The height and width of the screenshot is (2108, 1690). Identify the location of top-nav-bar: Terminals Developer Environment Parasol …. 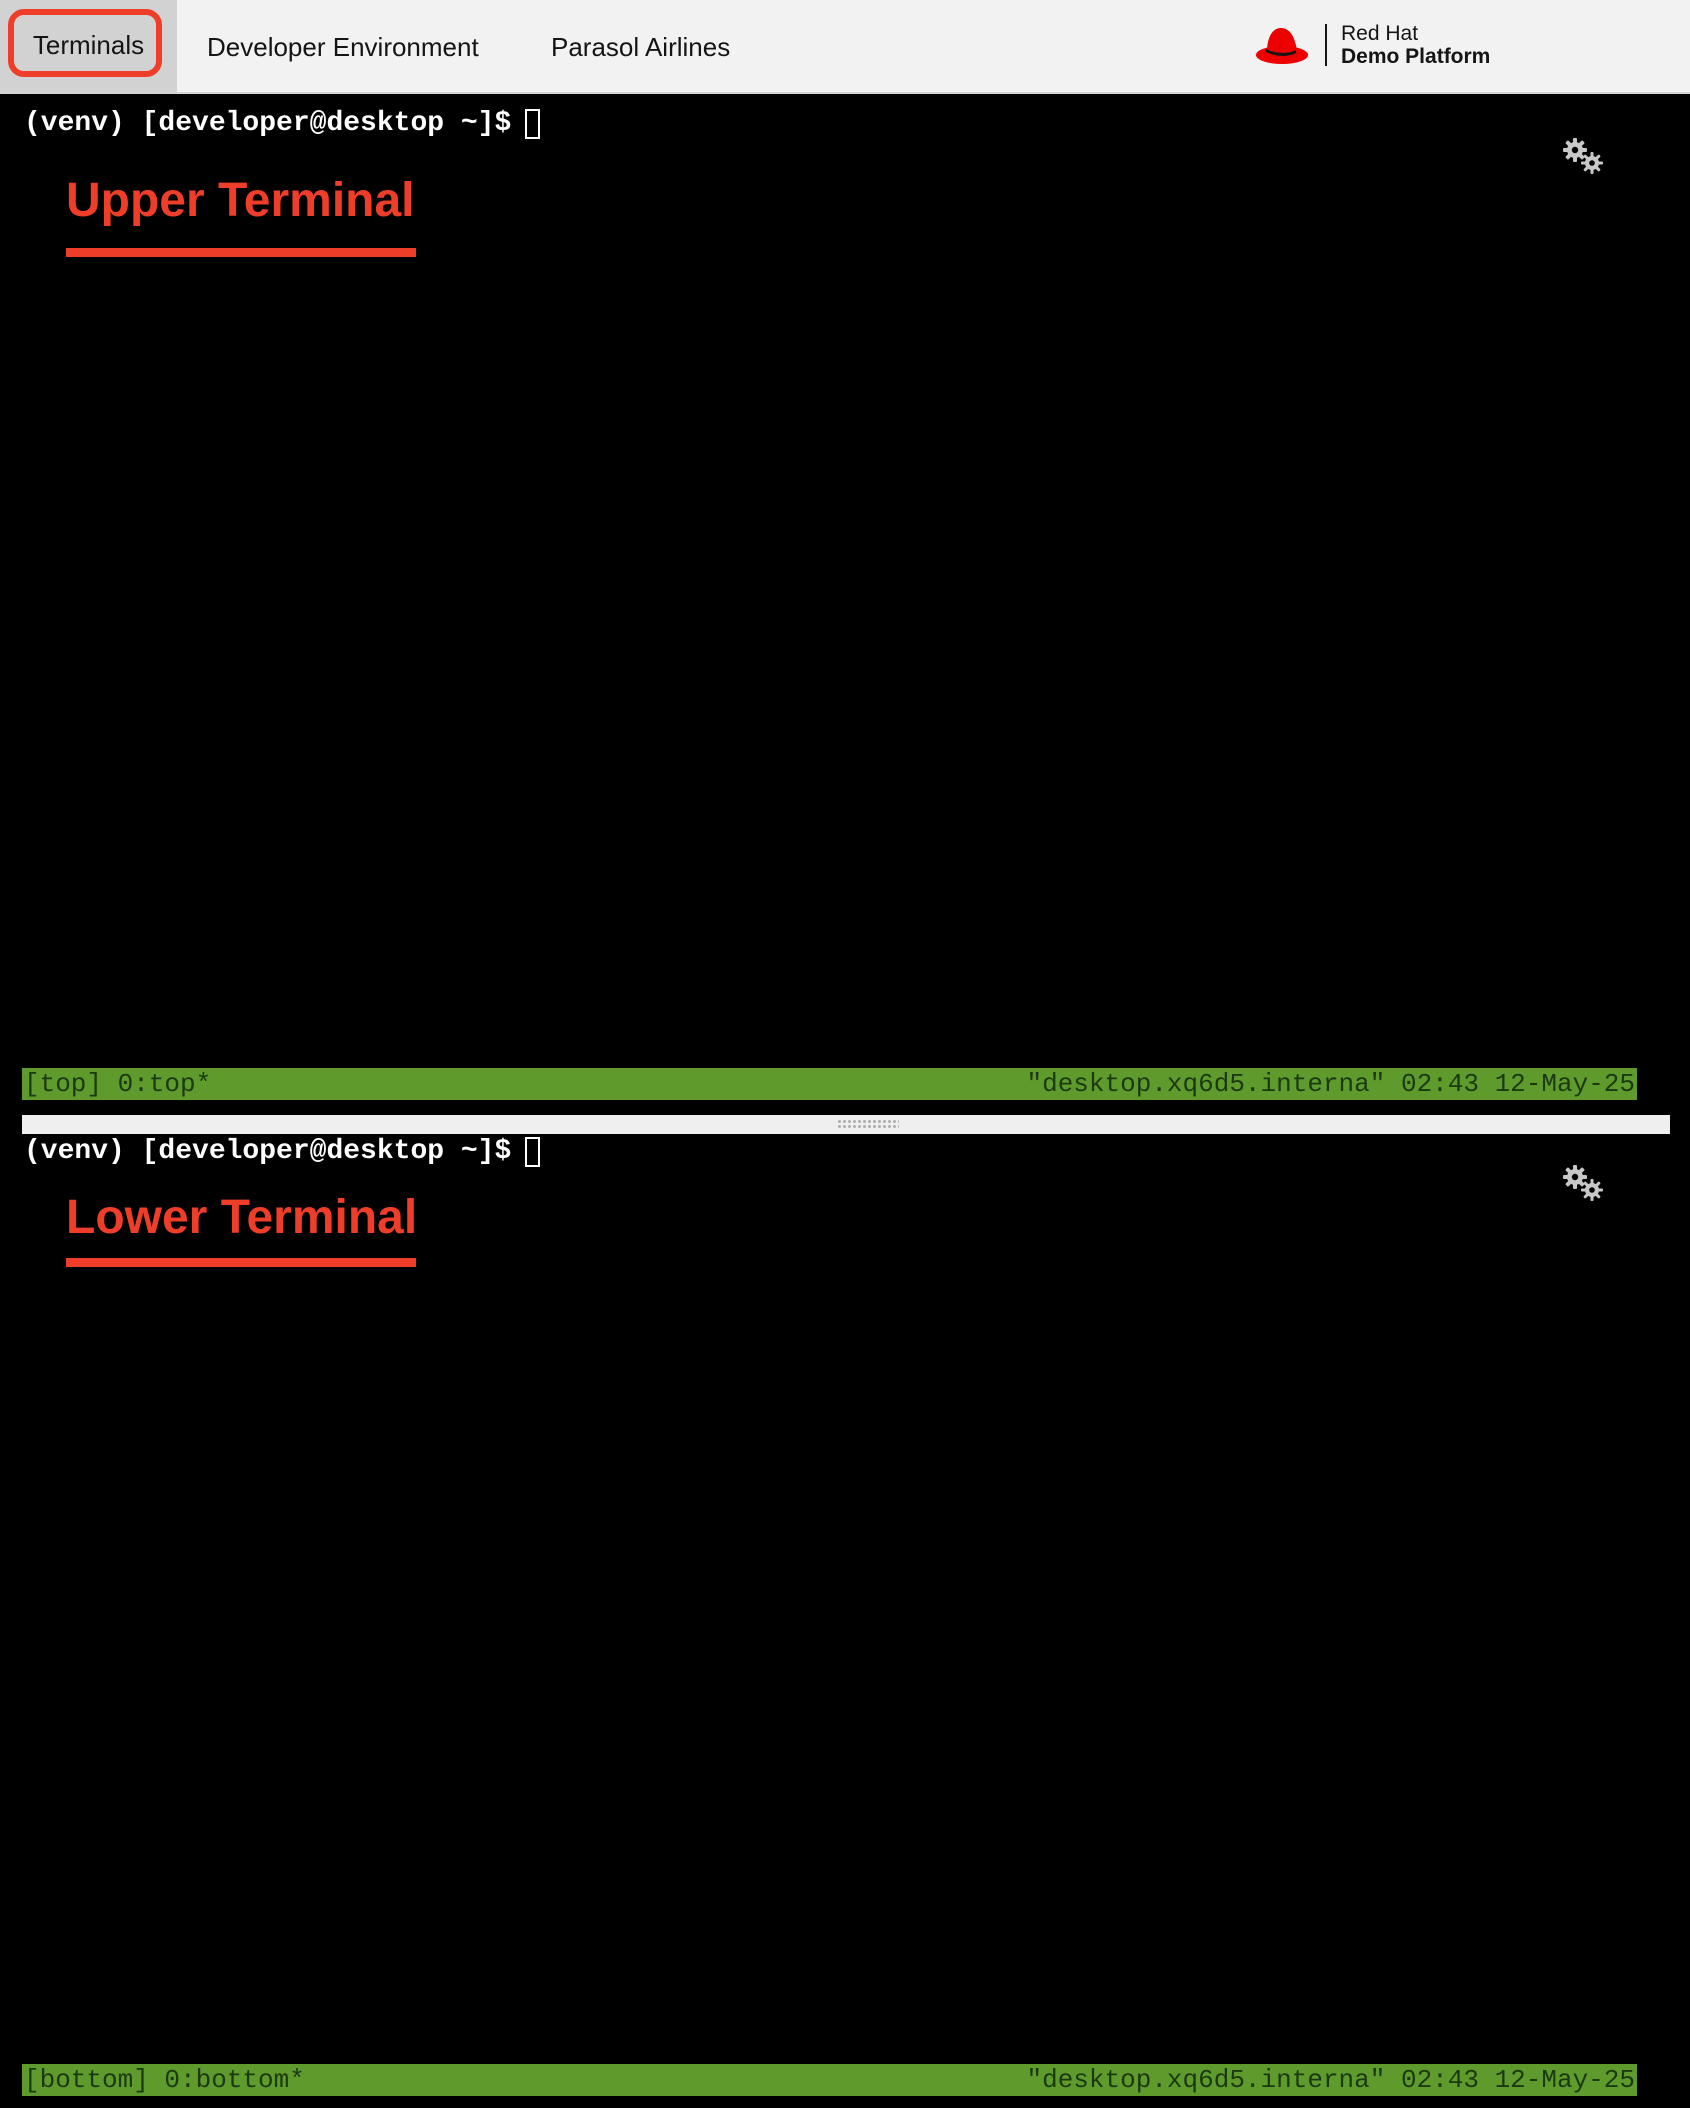
(845, 47).